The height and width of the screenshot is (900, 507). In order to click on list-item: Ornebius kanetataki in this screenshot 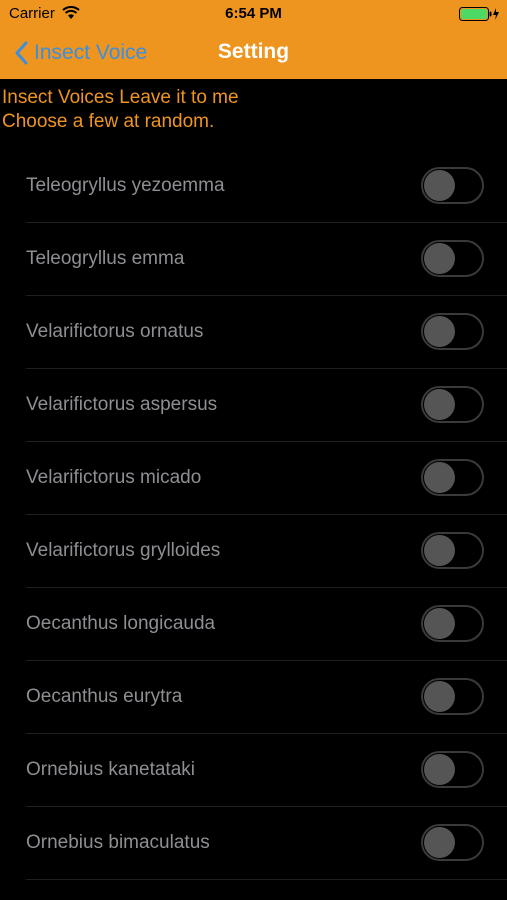, I will do `click(253, 770)`.